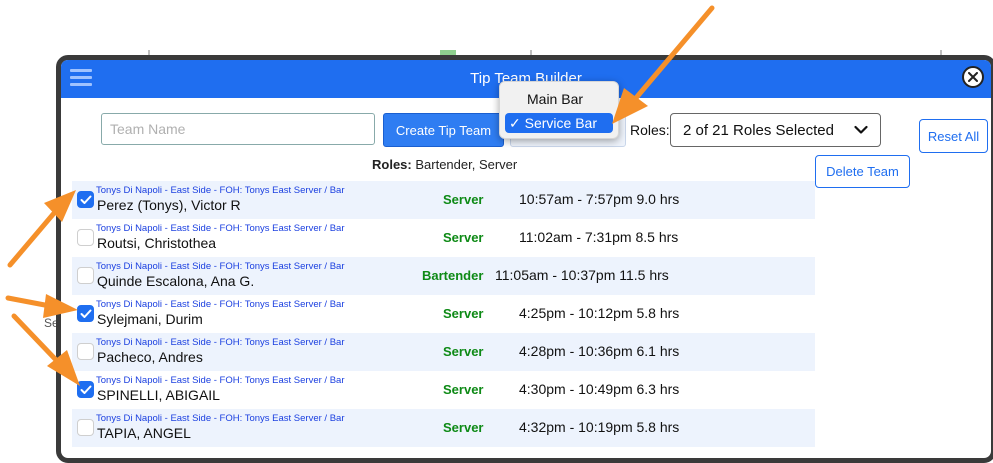 Image resolution: width=993 pixels, height=463 pixels. What do you see at coordinates (169, 205) in the screenshot?
I see `employee-name: Perez (Tonys), Victor R` at bounding box center [169, 205].